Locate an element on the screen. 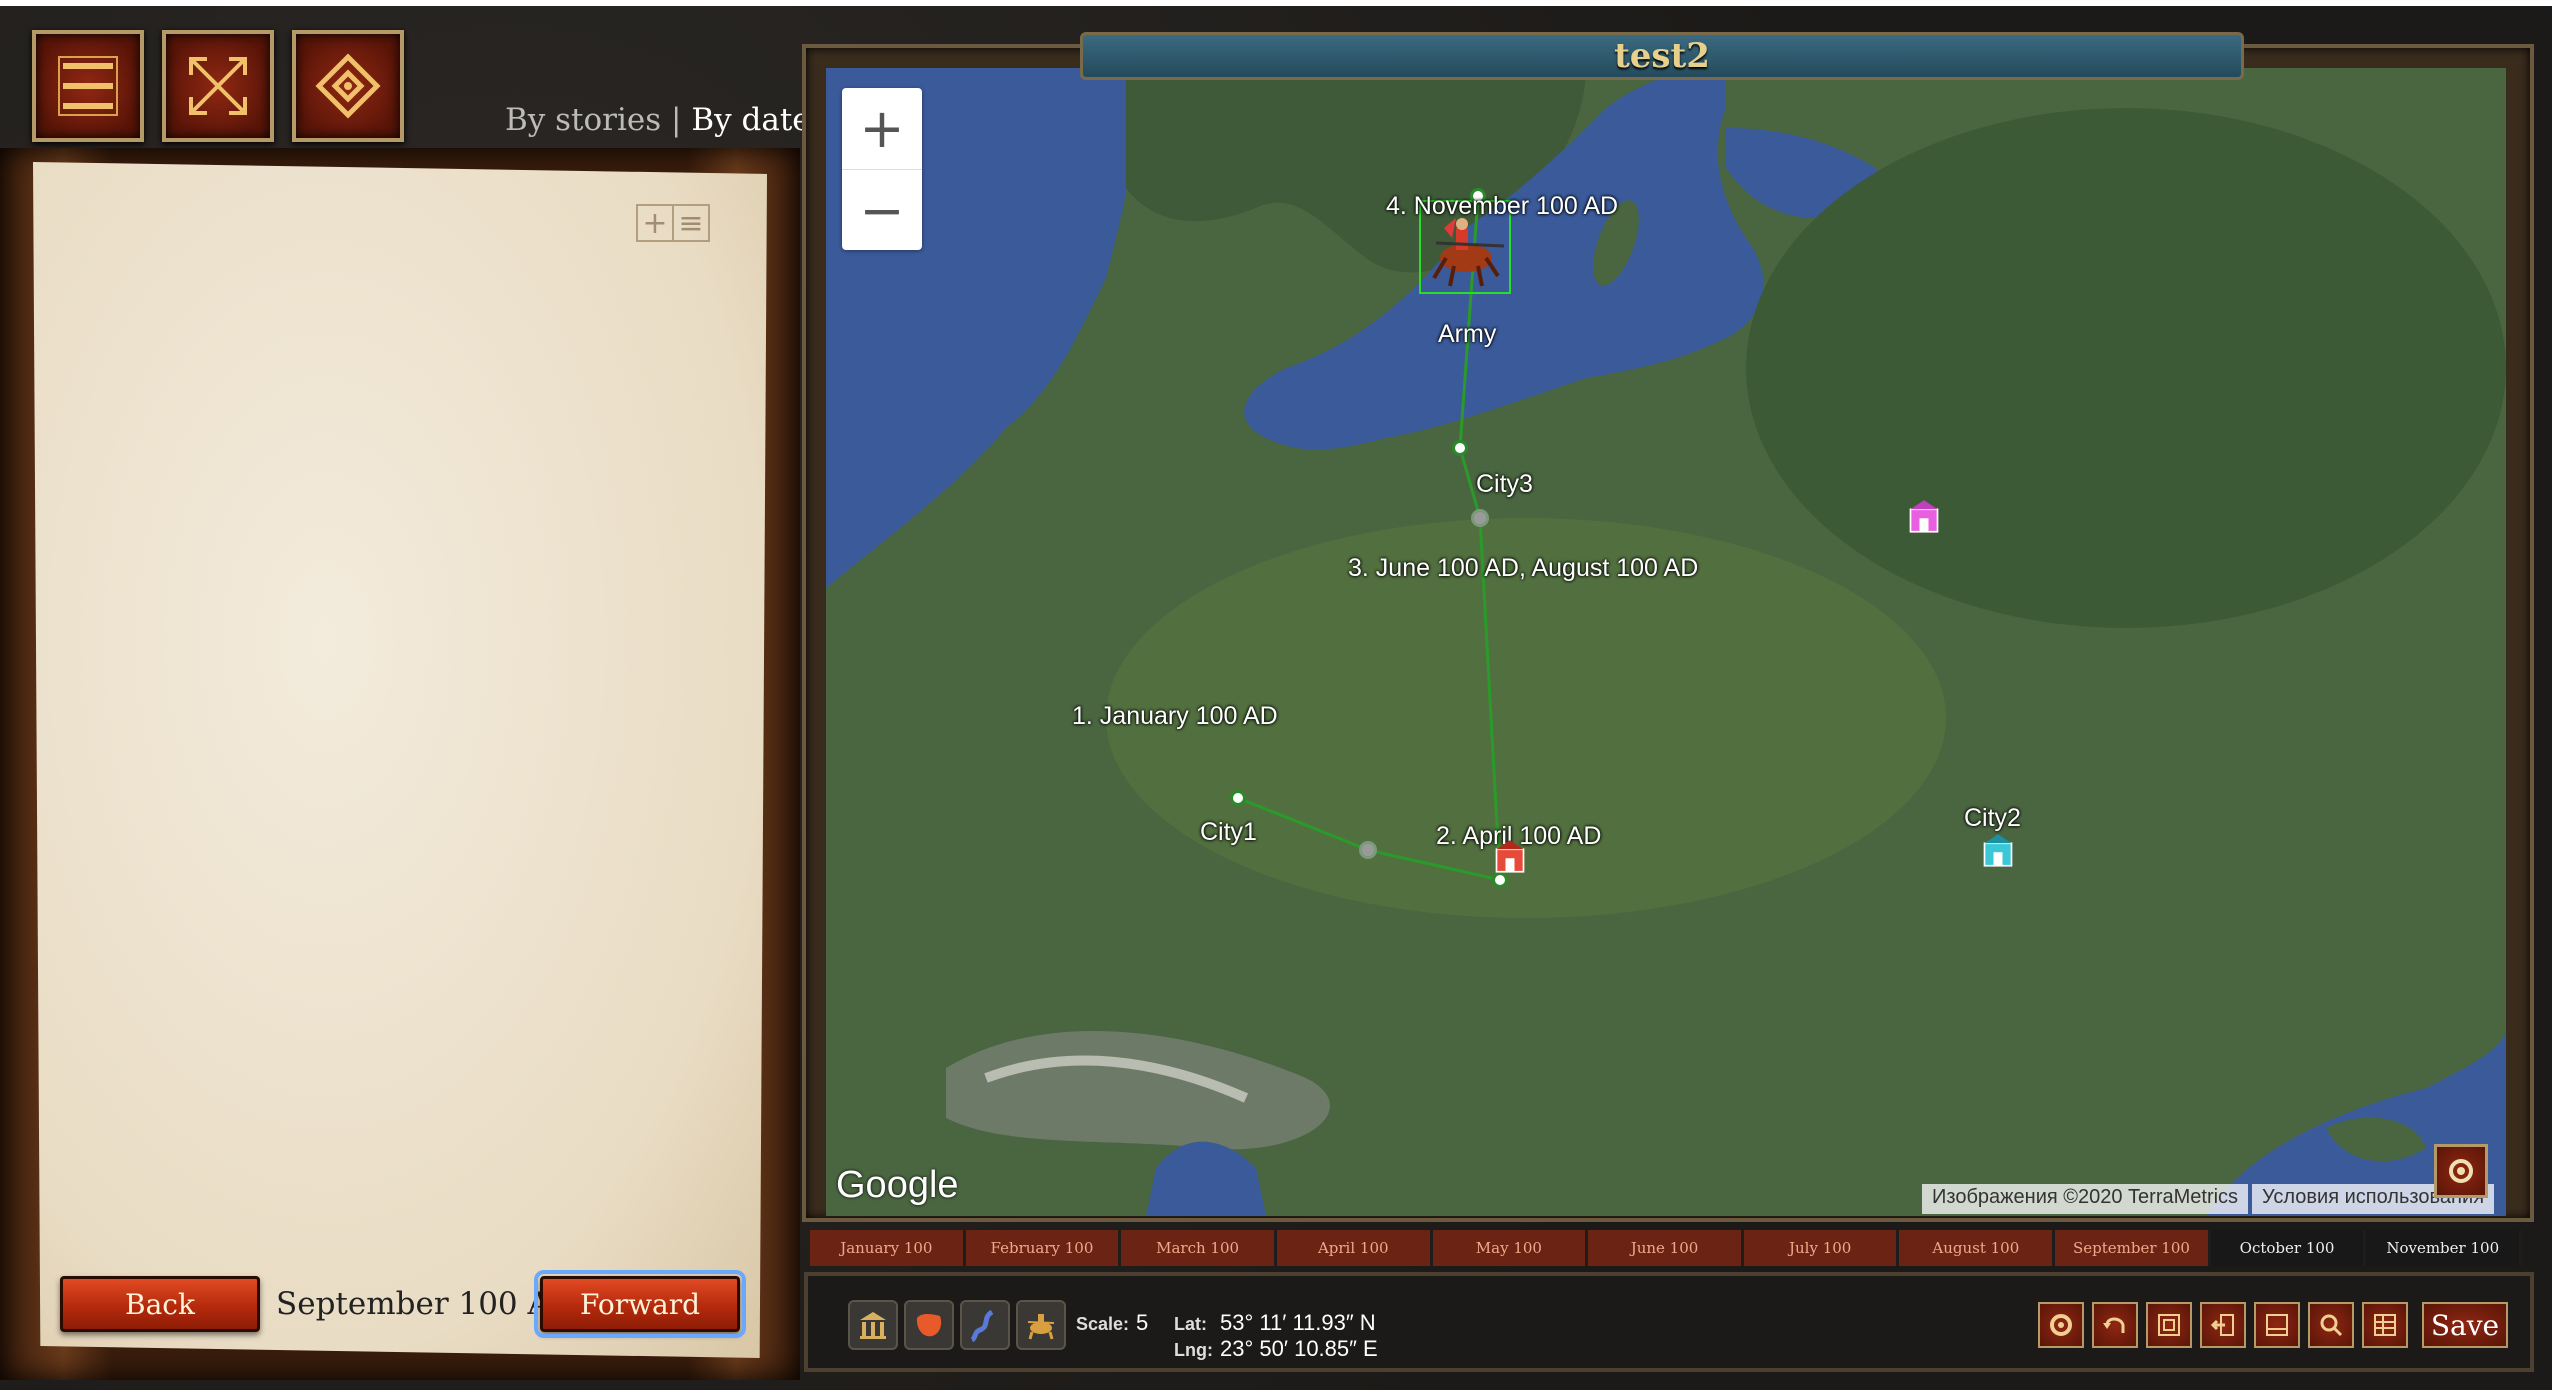  export-button is located at coordinates (2223, 1325).